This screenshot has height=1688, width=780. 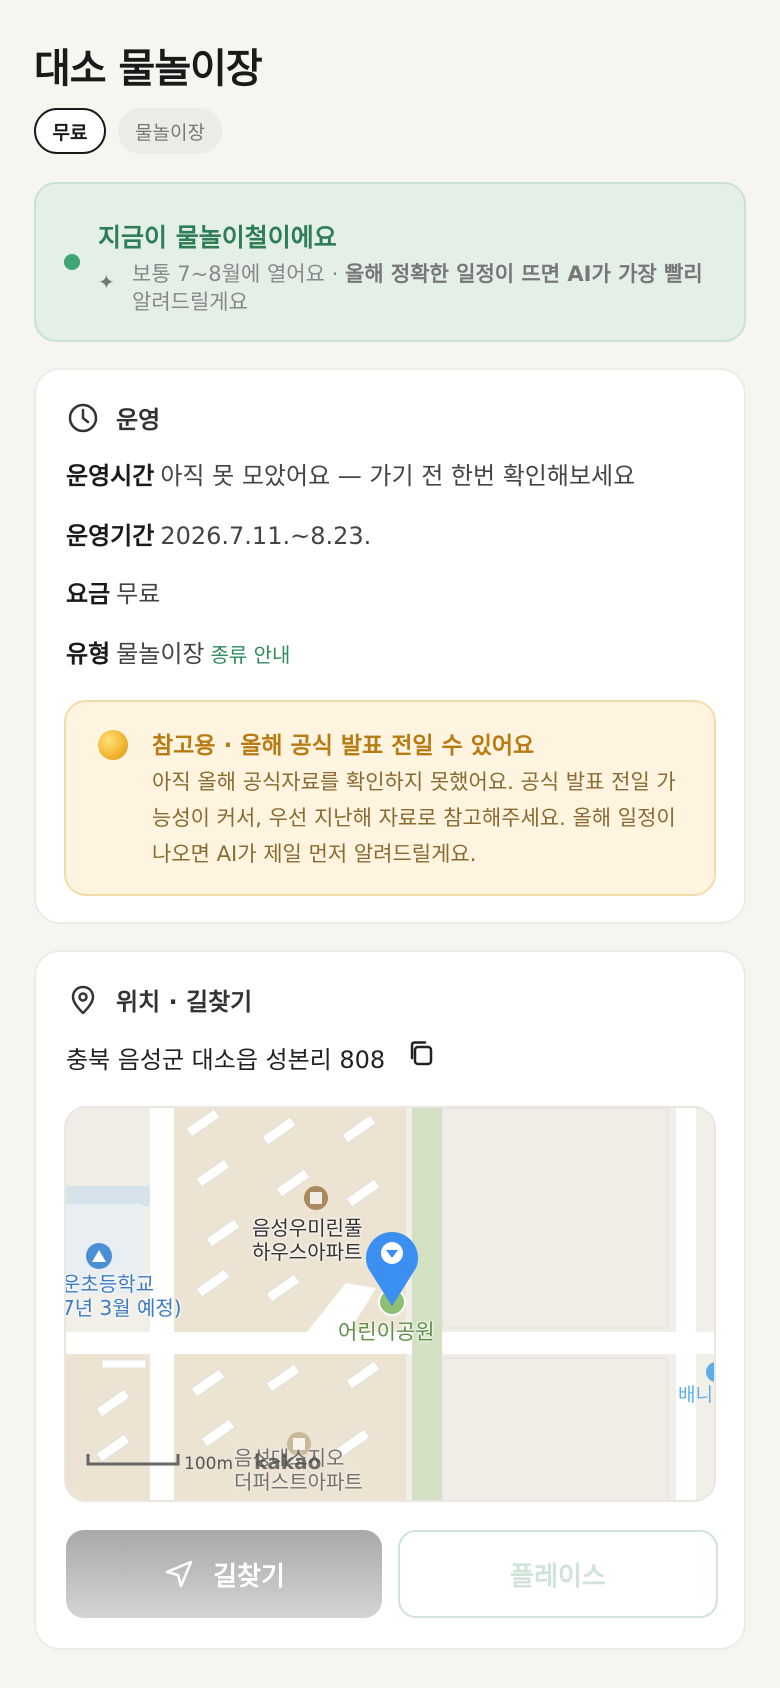 I want to click on season-title: 지금이 물놀이철이에요, so click(x=217, y=237).